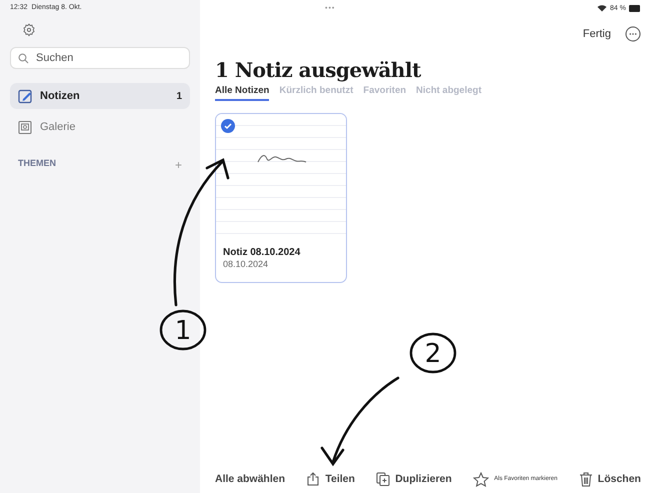 The width and height of the screenshot is (651, 493). I want to click on share-button: Teilen, so click(330, 479).